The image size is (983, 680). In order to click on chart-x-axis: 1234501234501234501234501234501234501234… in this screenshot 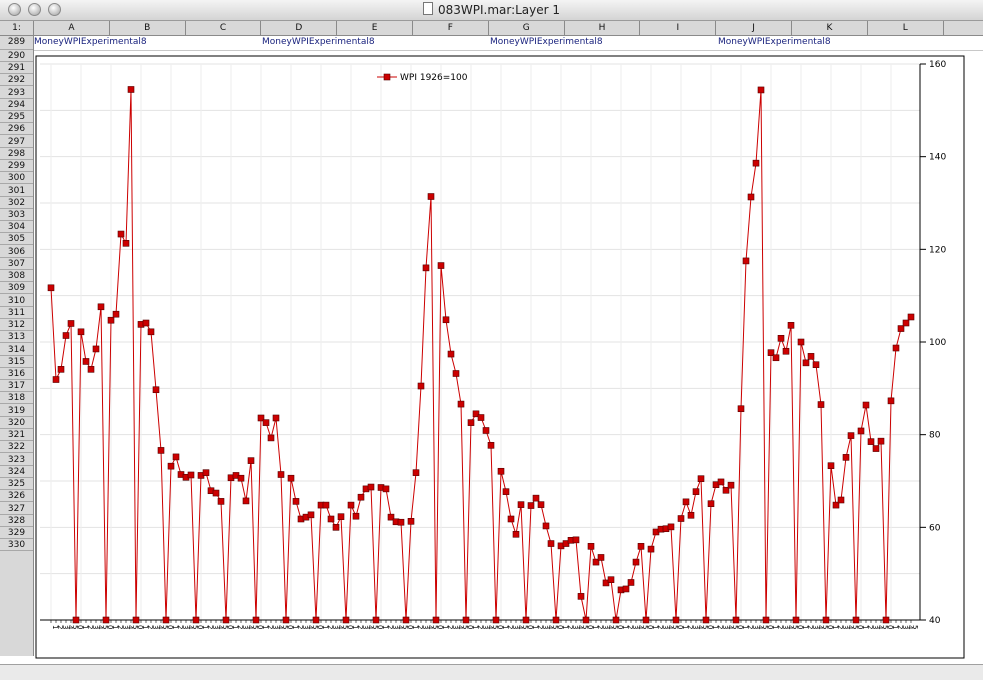, I will do `click(480, 624)`.